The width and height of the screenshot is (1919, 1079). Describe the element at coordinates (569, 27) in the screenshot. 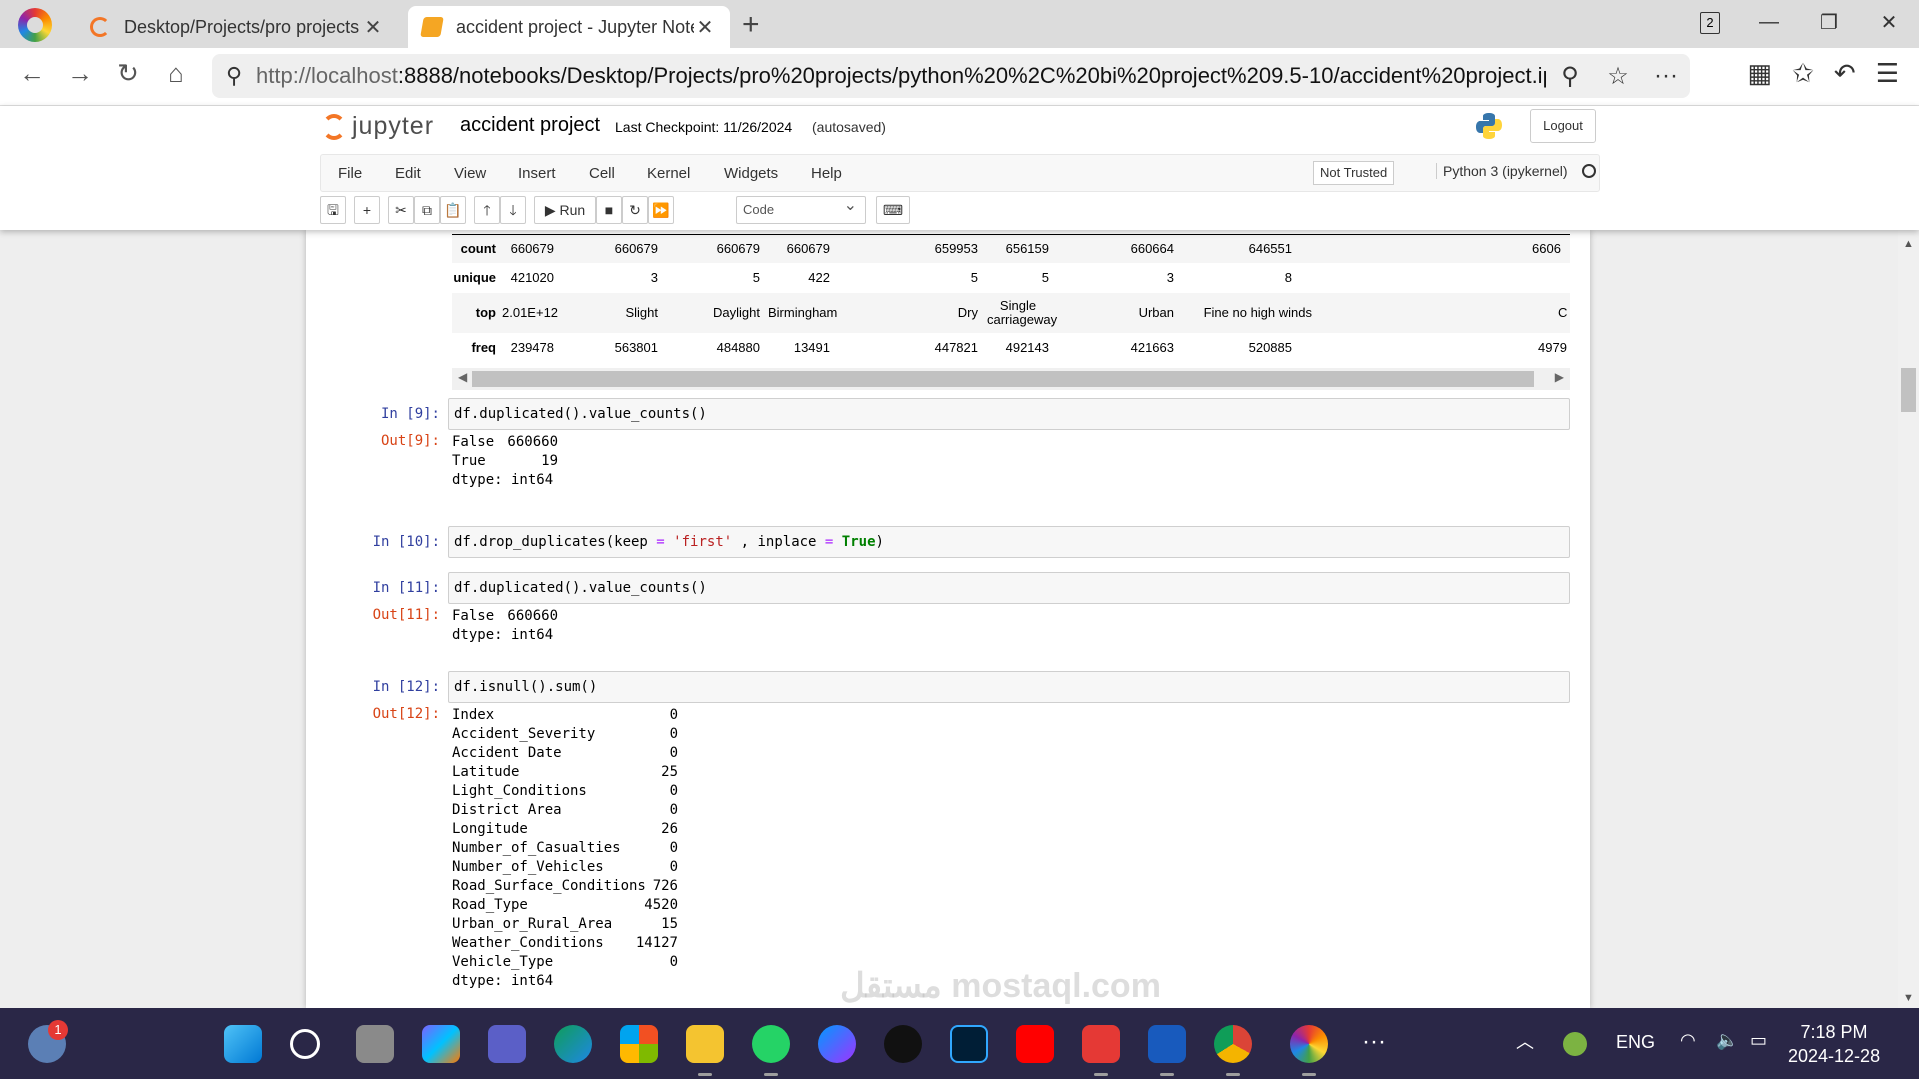

I see `tab-accident-project: accident project - Jupyter Notebook ✕` at that location.